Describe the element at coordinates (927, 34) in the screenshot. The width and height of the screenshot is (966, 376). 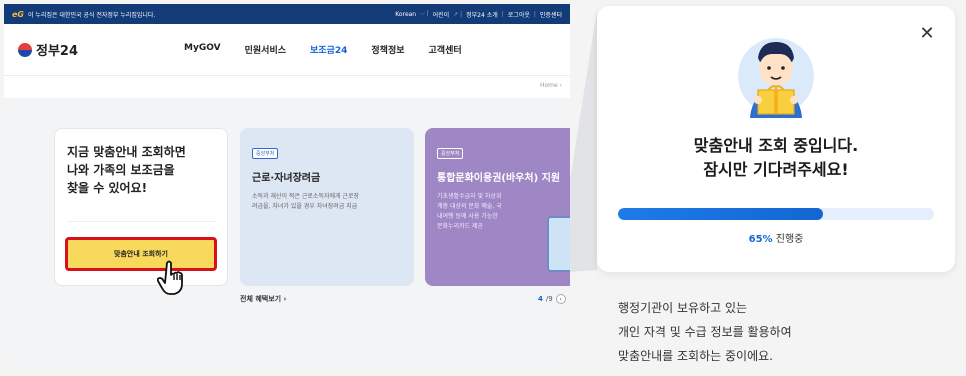
I see `close-icon: ✕` at that location.